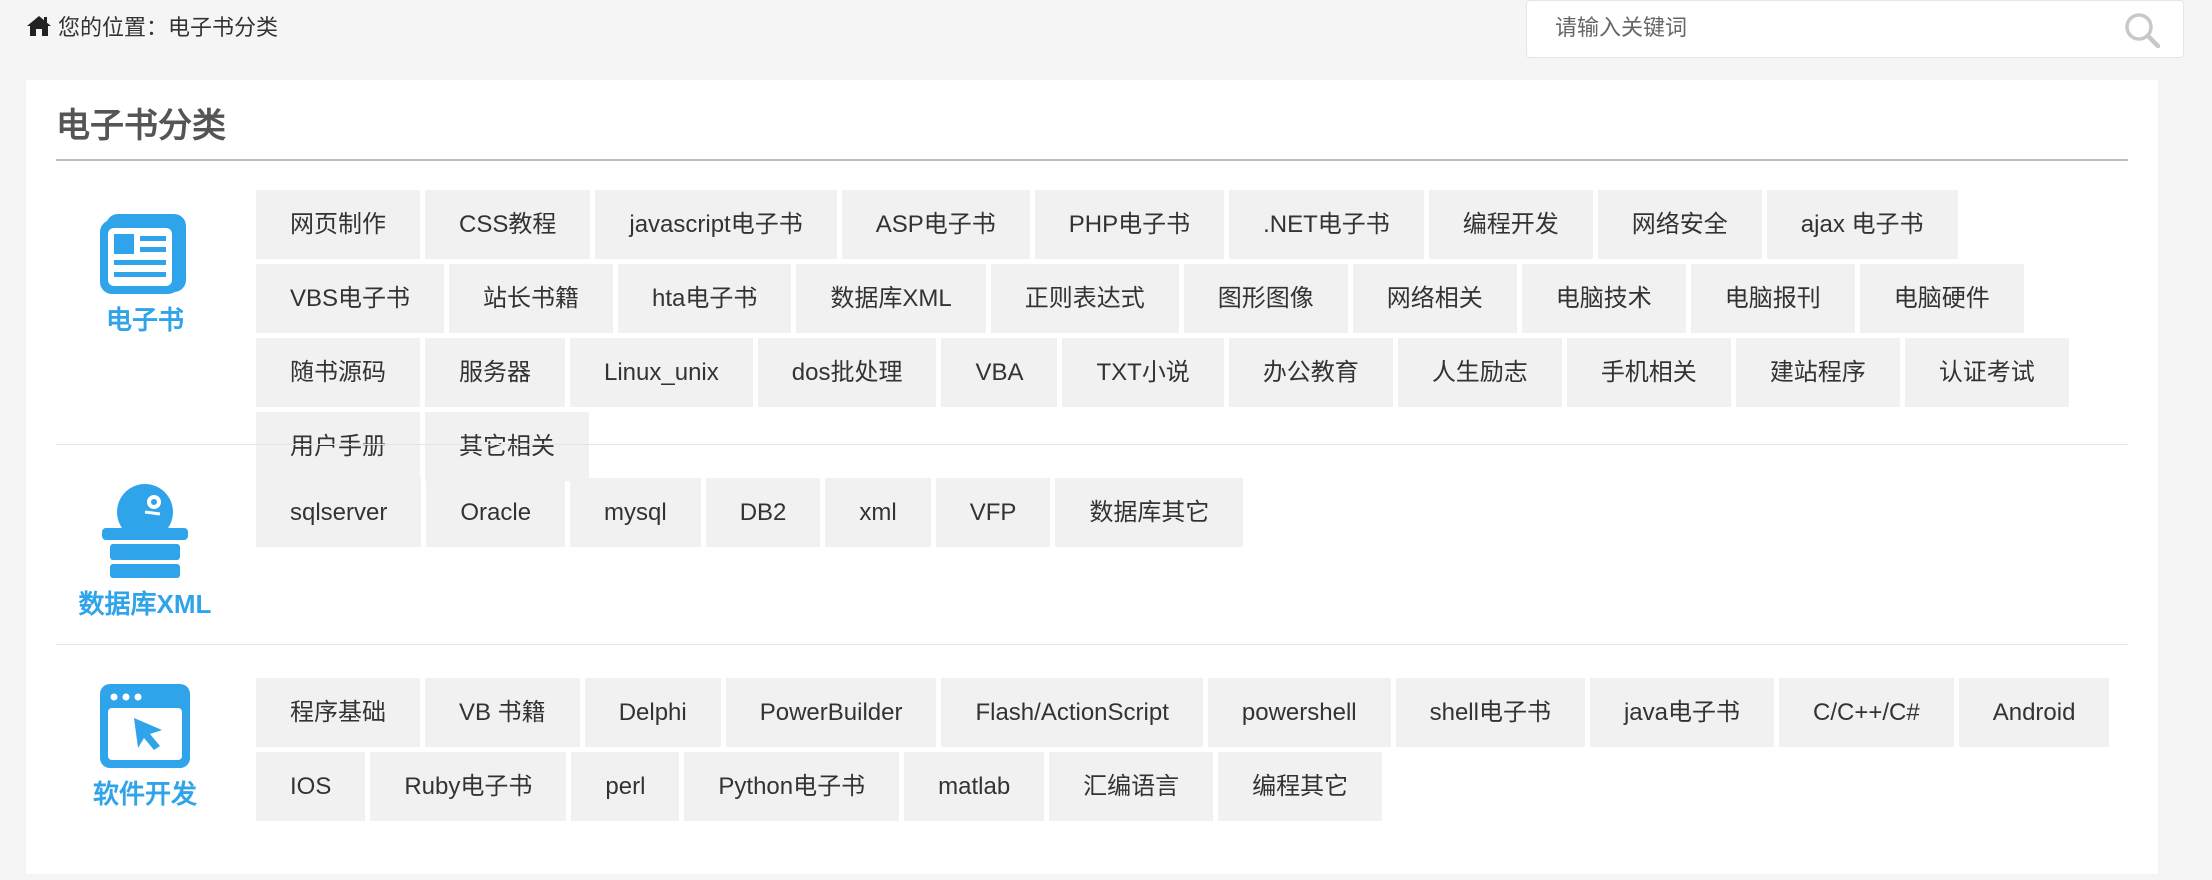 The height and width of the screenshot is (880, 2212). I want to click on category-tag: 其它相关, so click(507, 446).